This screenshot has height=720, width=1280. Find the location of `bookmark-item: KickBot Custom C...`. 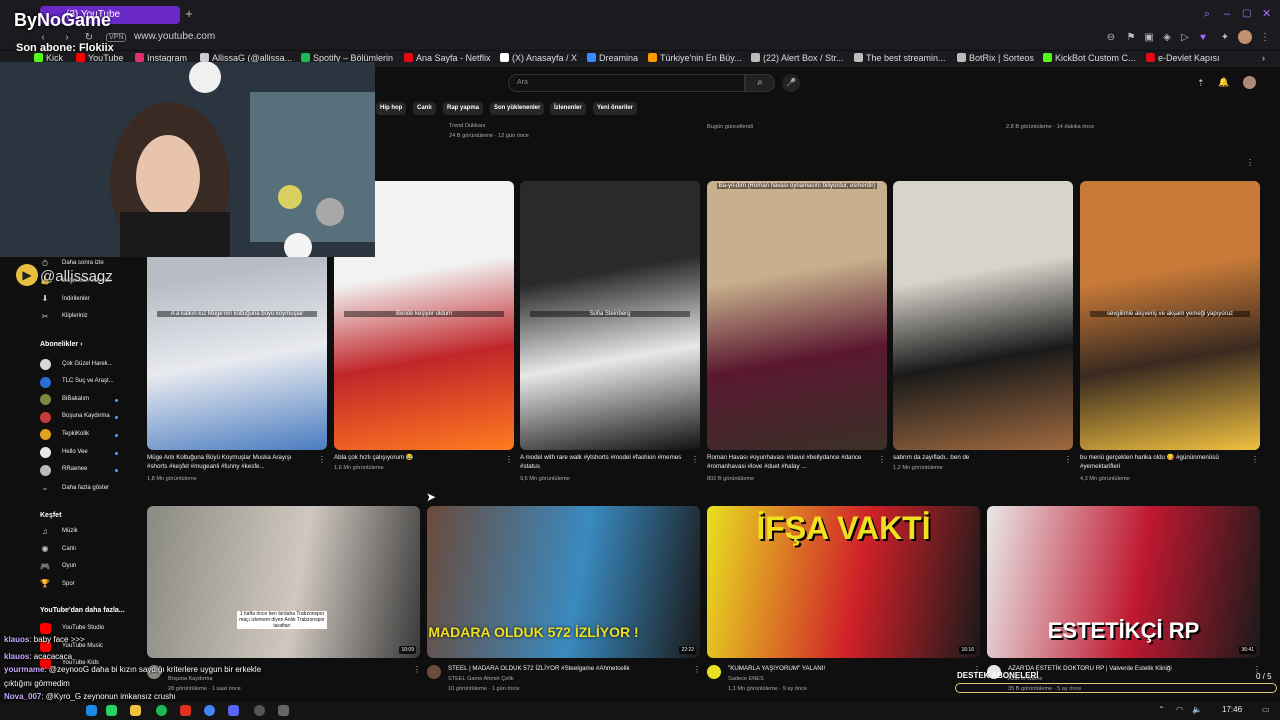

bookmark-item: KickBot Custom C... is located at coordinates (1089, 58).